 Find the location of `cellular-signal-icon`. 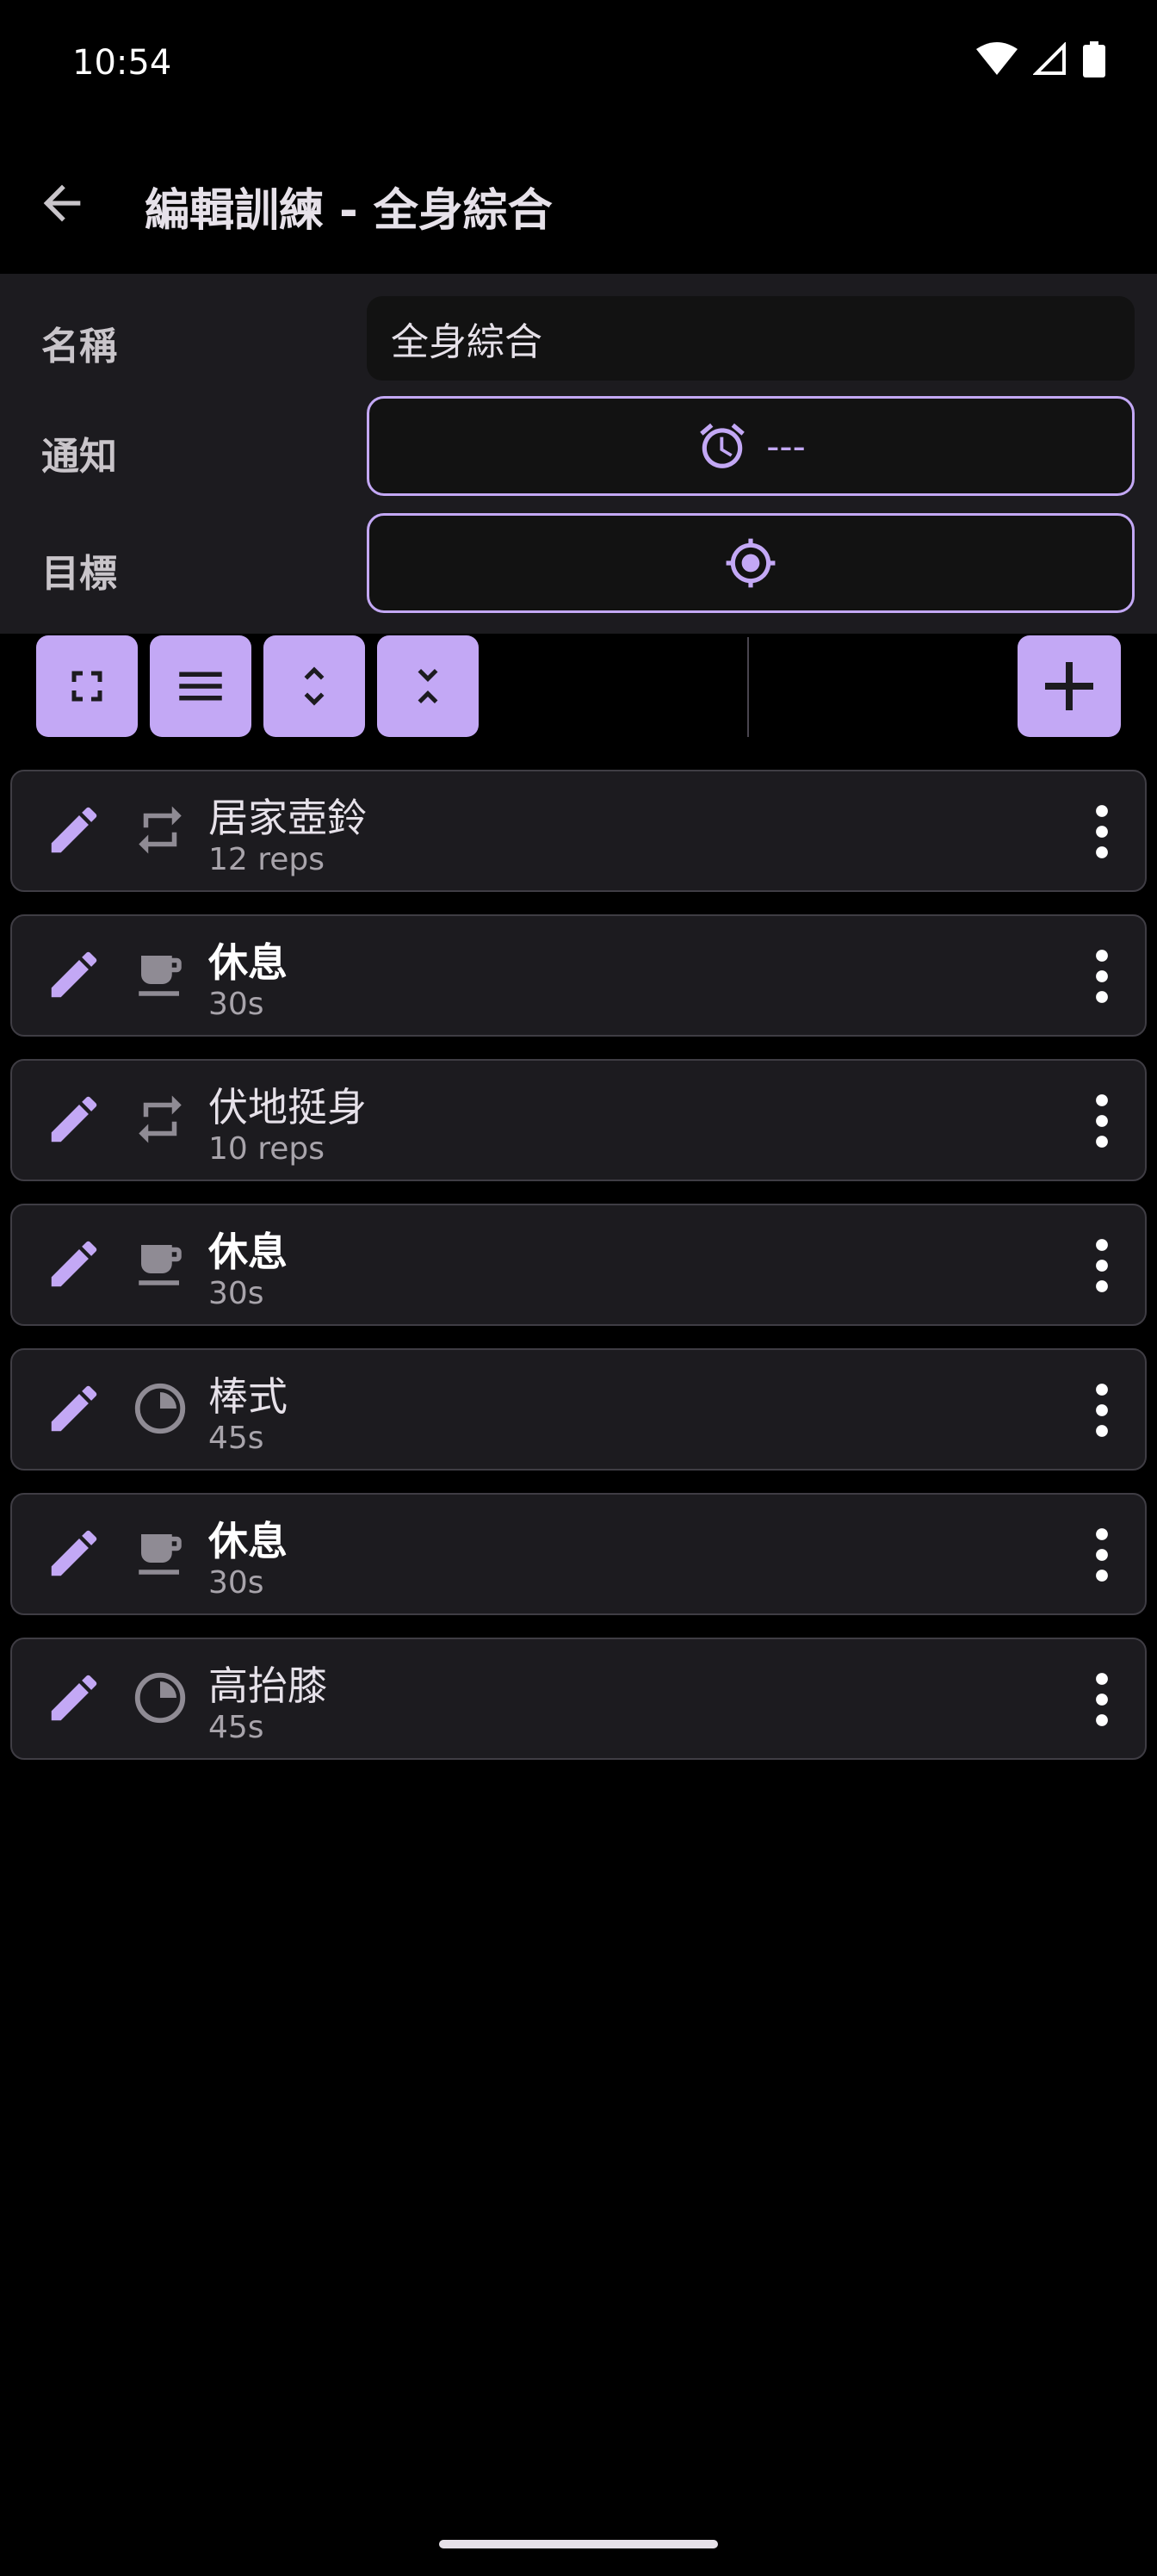

cellular-signal-icon is located at coordinates (1049, 59).